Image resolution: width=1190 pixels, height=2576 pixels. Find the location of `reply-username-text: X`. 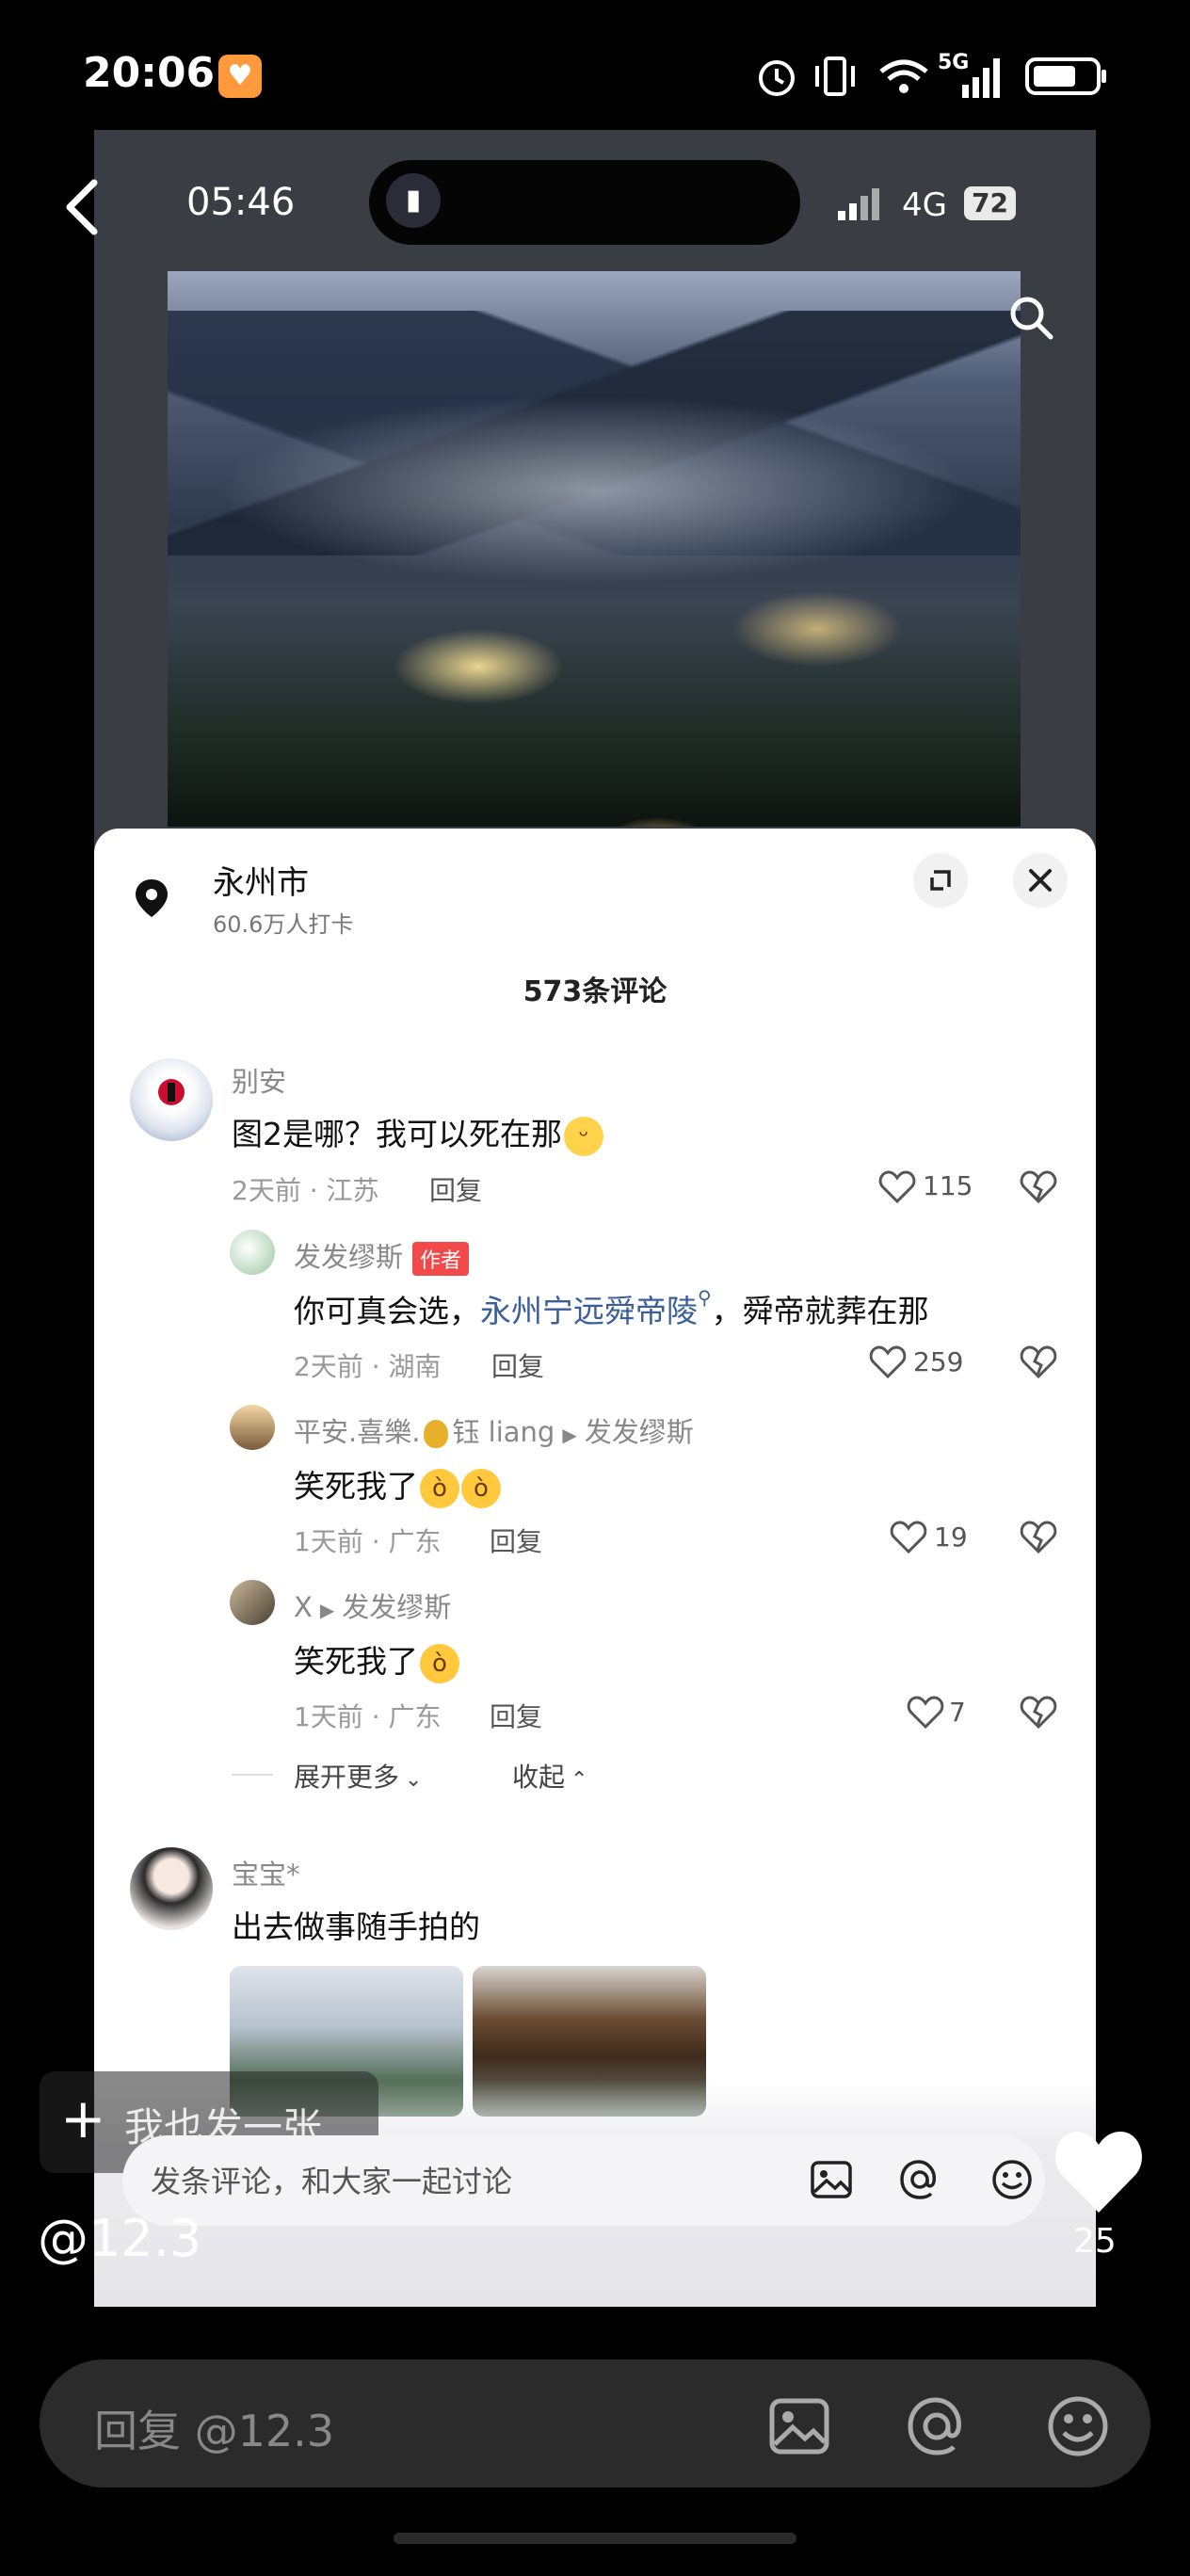

reply-username-text: X is located at coordinates (303, 1607).